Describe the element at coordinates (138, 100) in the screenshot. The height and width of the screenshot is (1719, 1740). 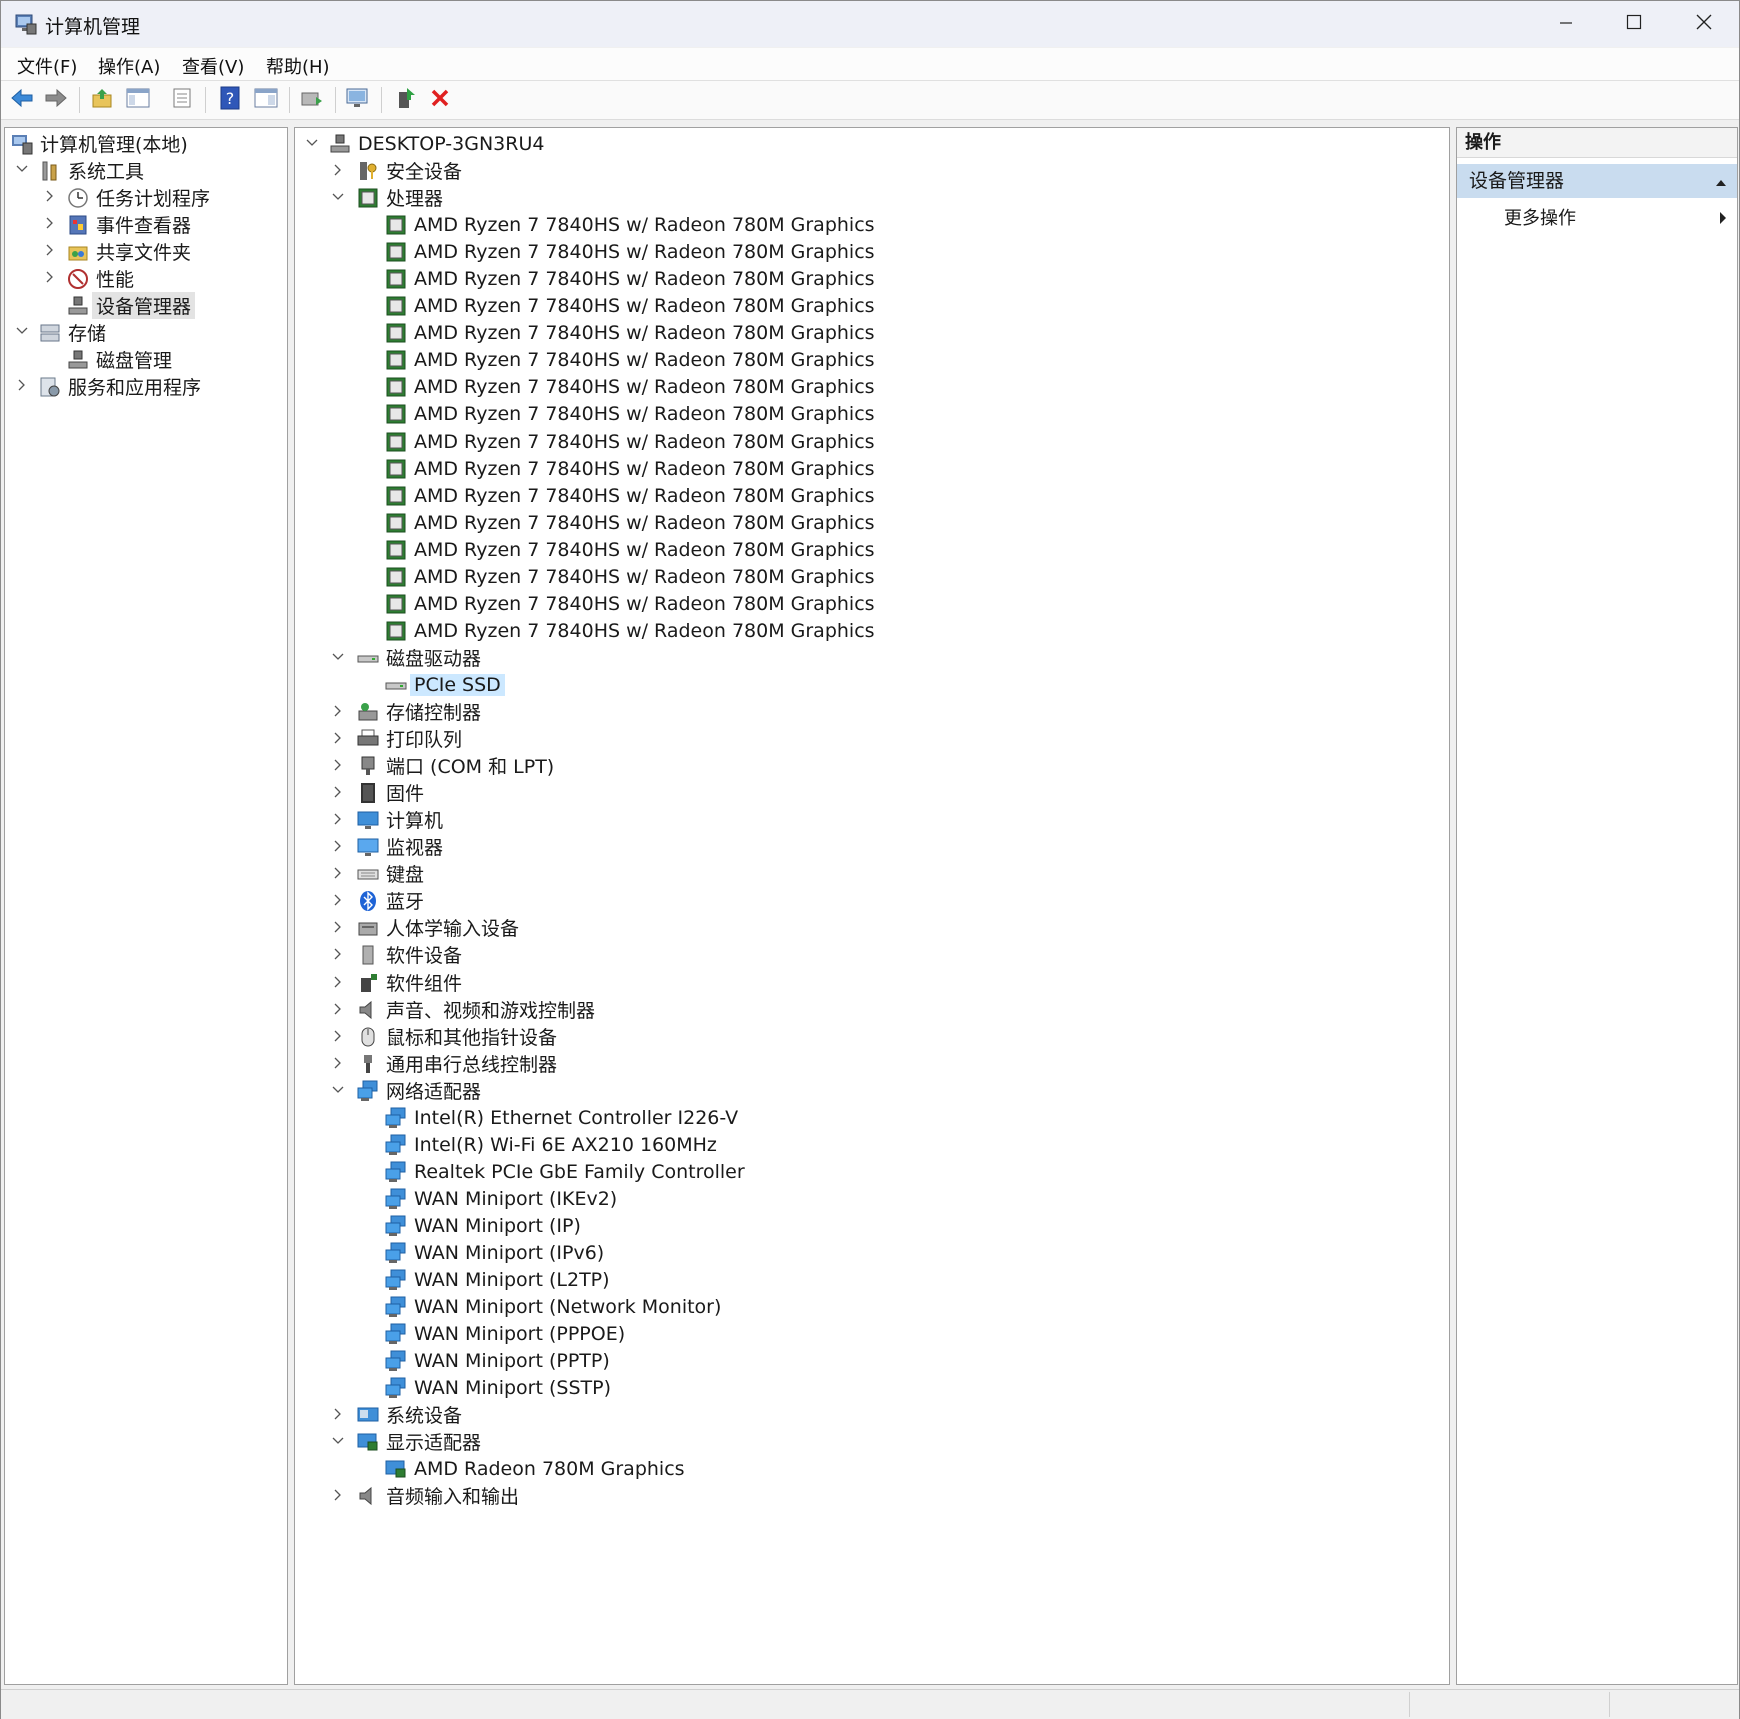
I see `show-hide-tree-button` at that location.